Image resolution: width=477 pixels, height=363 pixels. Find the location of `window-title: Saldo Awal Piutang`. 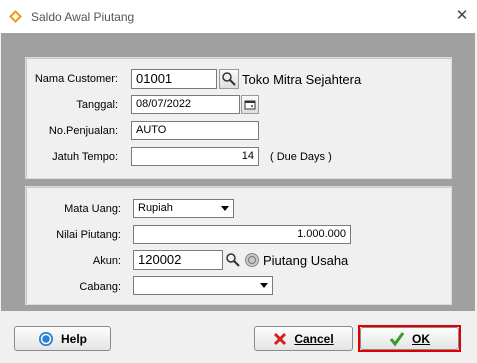

window-title: Saldo Awal Piutang is located at coordinates (83, 17).